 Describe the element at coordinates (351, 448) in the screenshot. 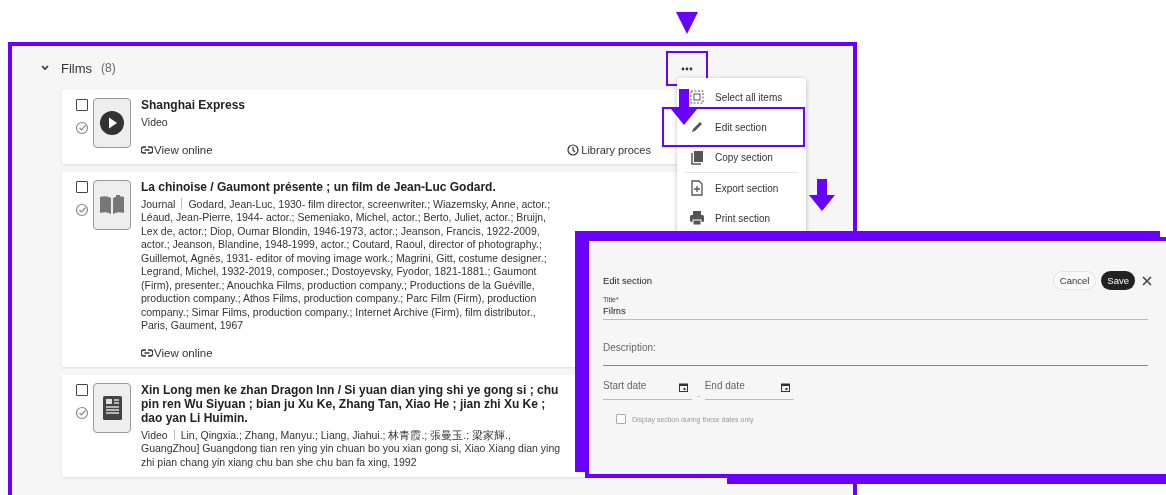

I see `item-details: Video Lin, Qingxia.; Zhang, Manyu.; Liang, Jiahui.; 林青霞.; 張曼玉.; 梁家輝., GuangZhou] Guangdong tian ren ying yin chuan bo you xian gong si, Xiao Xiang dian ying zhi pian chang yin xiang chu ban she chu ban fa xing, 1992` at that location.